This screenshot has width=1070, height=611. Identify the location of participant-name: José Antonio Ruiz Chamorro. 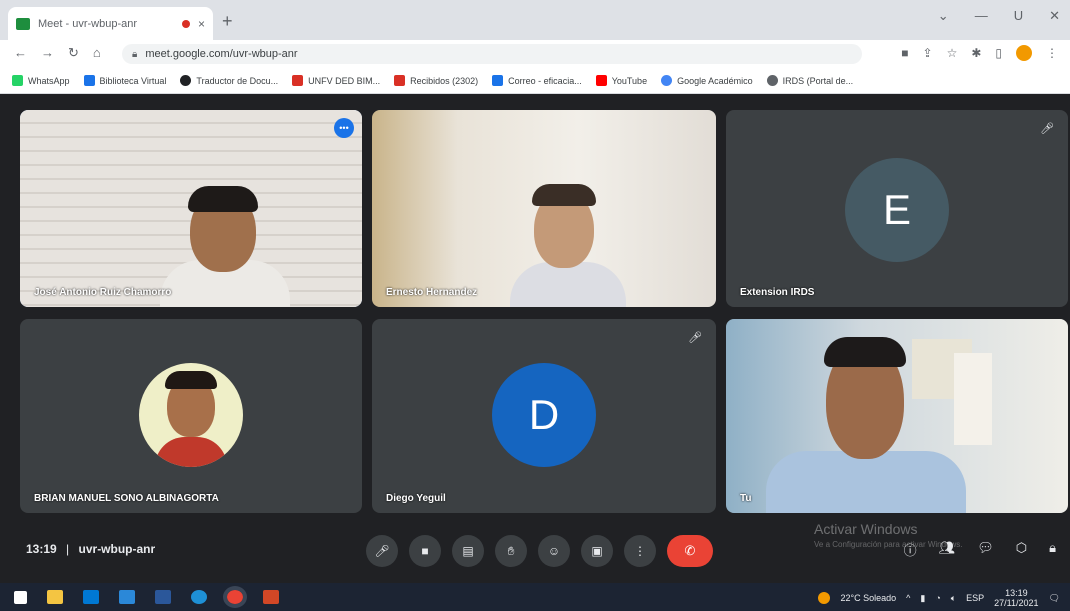
(103, 292).